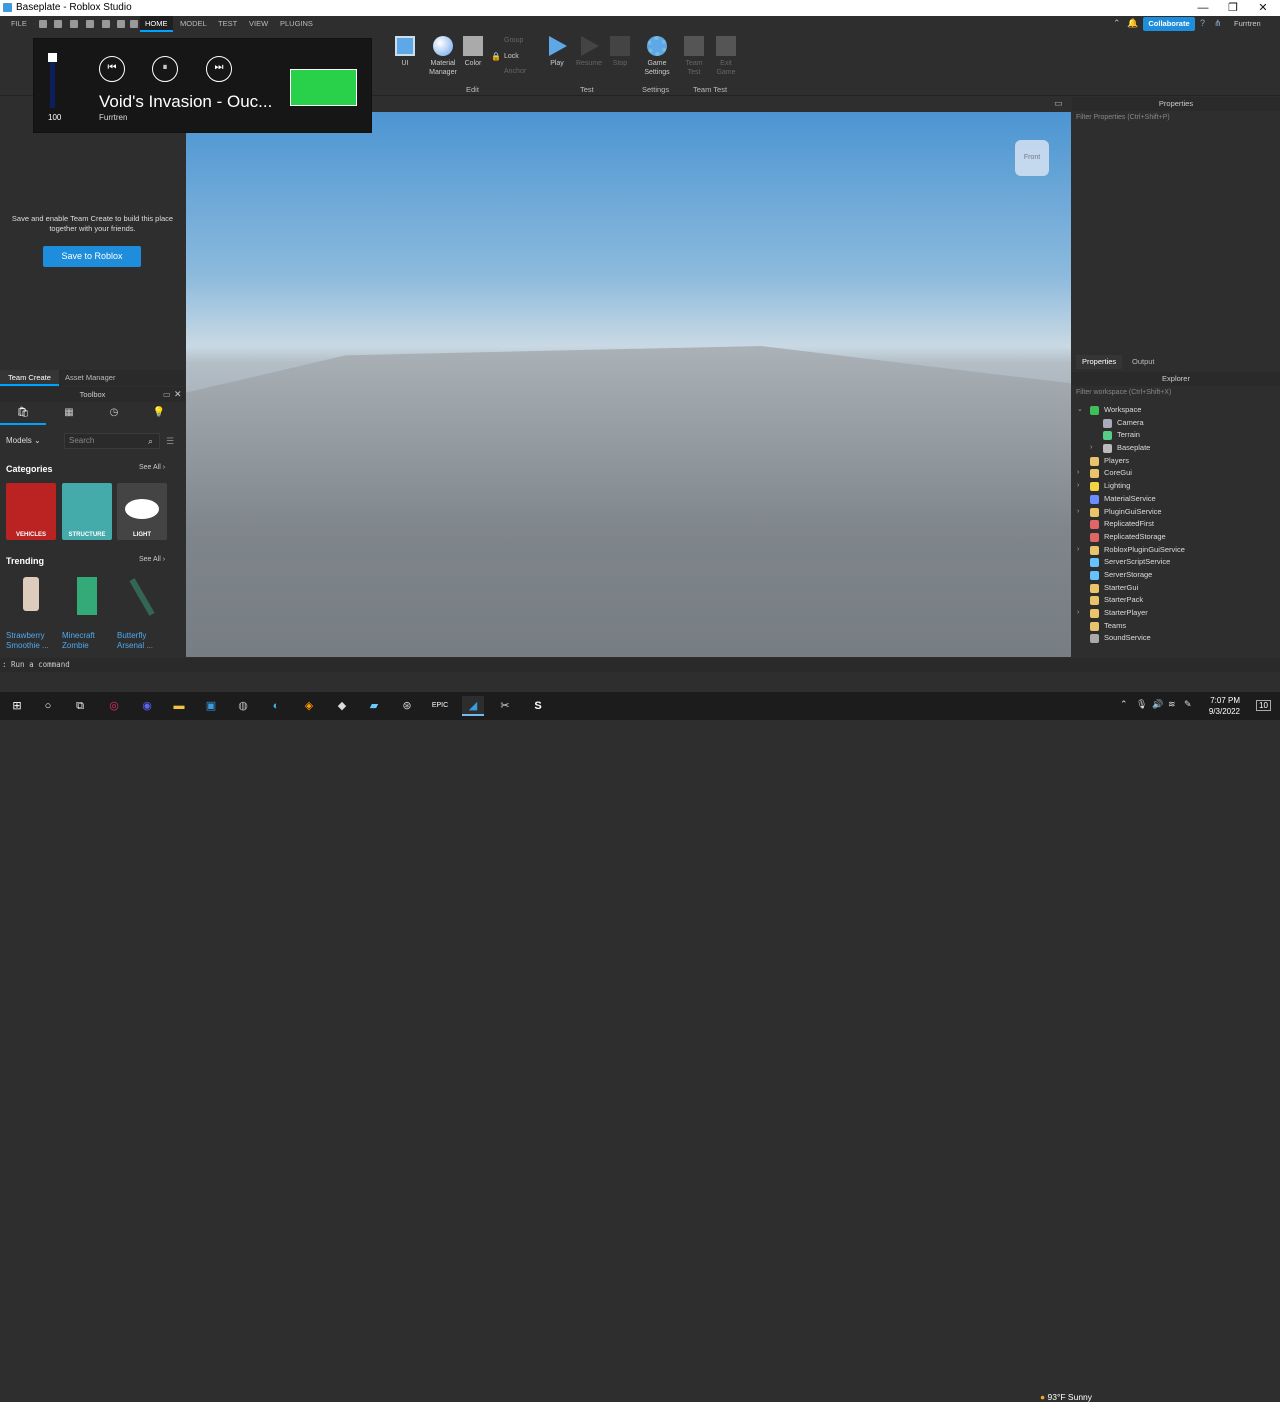 The width and height of the screenshot is (1280, 1402). Describe the element at coordinates (1202, 23) in the screenshot. I see `help-icon: ?` at that location.